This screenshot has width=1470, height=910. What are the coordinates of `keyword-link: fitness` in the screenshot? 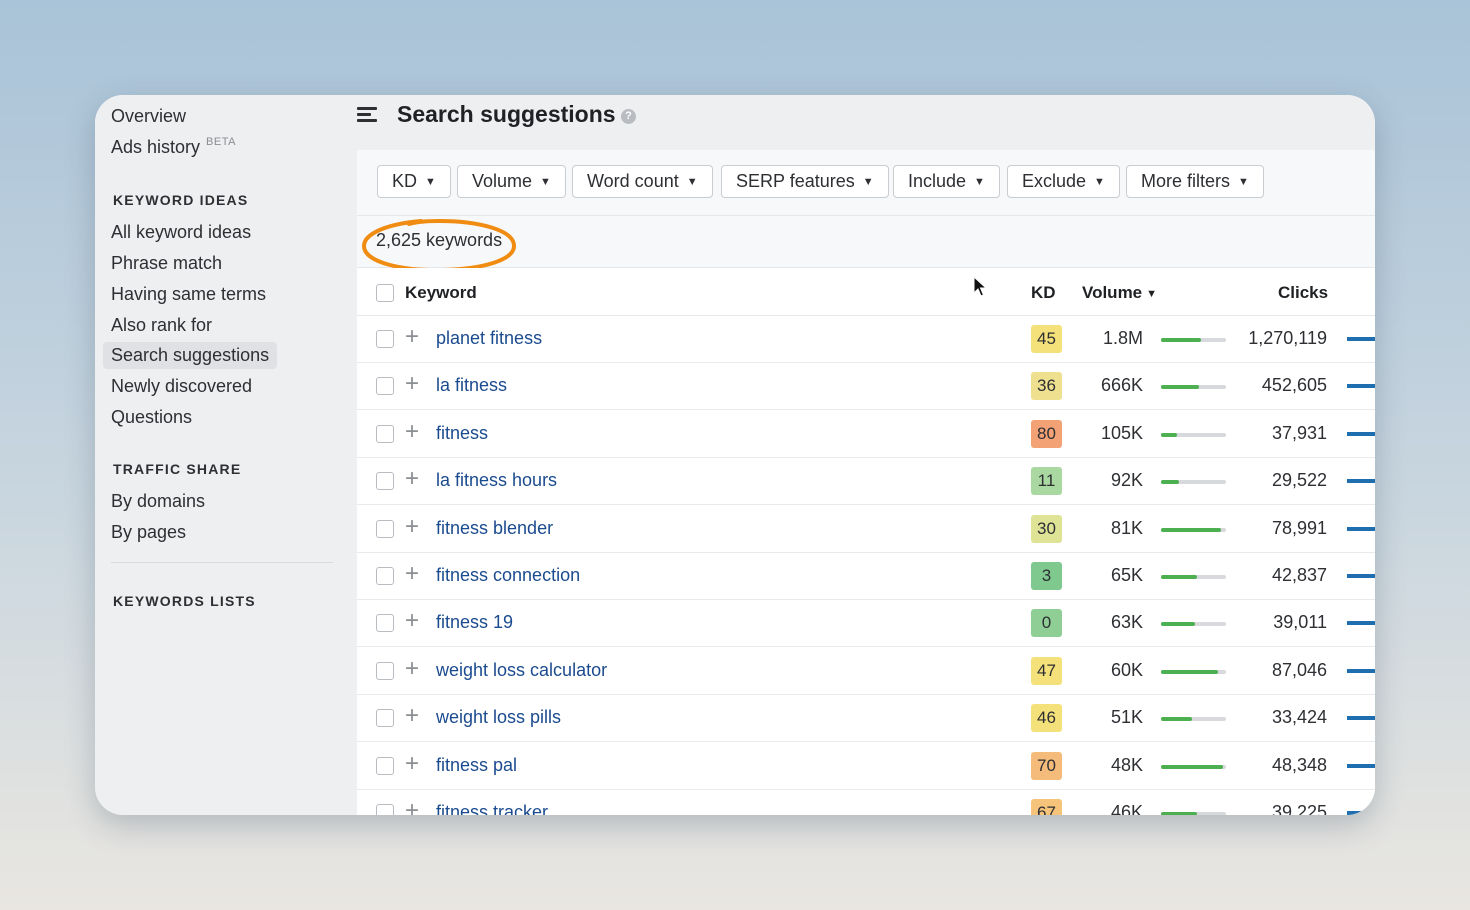 It's located at (462, 433).